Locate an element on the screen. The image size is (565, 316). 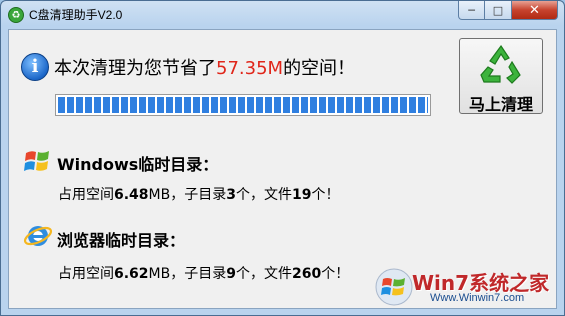
saved-amount: 57.35M is located at coordinates (250, 68).